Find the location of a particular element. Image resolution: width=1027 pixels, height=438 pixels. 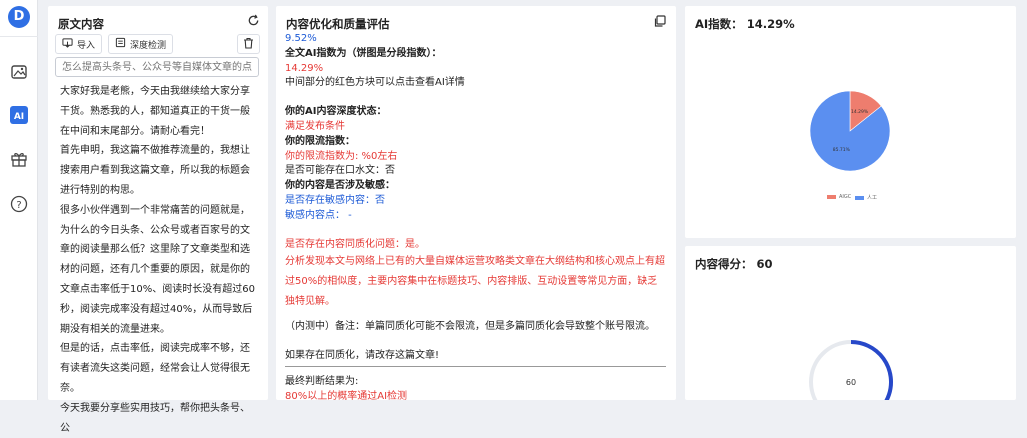

import-label: 导入 is located at coordinates (86, 45).